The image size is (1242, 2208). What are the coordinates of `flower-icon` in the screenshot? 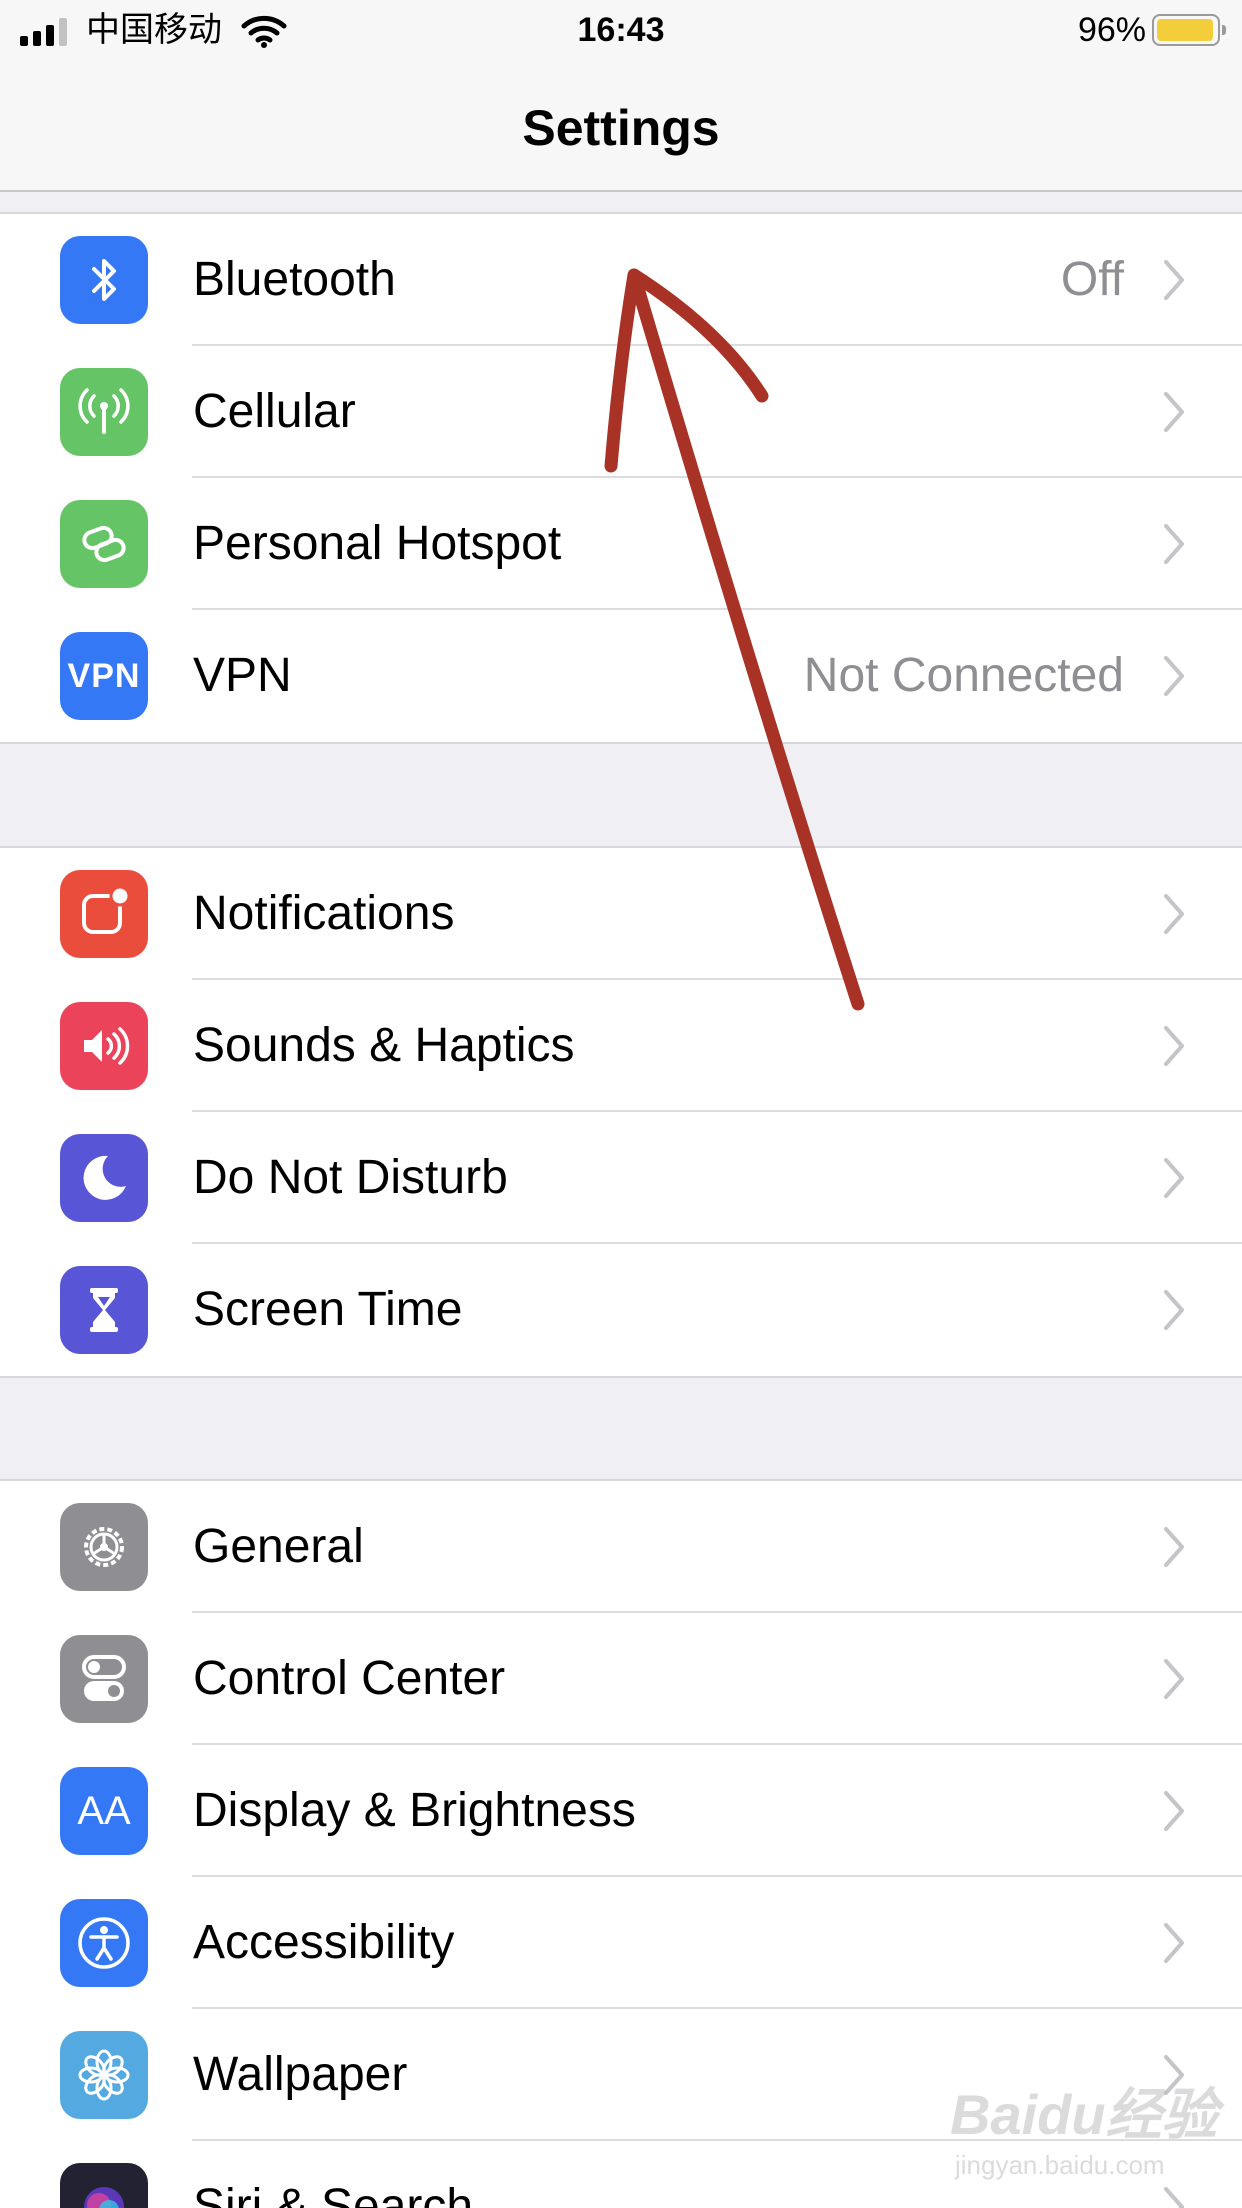 It's located at (104, 2075).